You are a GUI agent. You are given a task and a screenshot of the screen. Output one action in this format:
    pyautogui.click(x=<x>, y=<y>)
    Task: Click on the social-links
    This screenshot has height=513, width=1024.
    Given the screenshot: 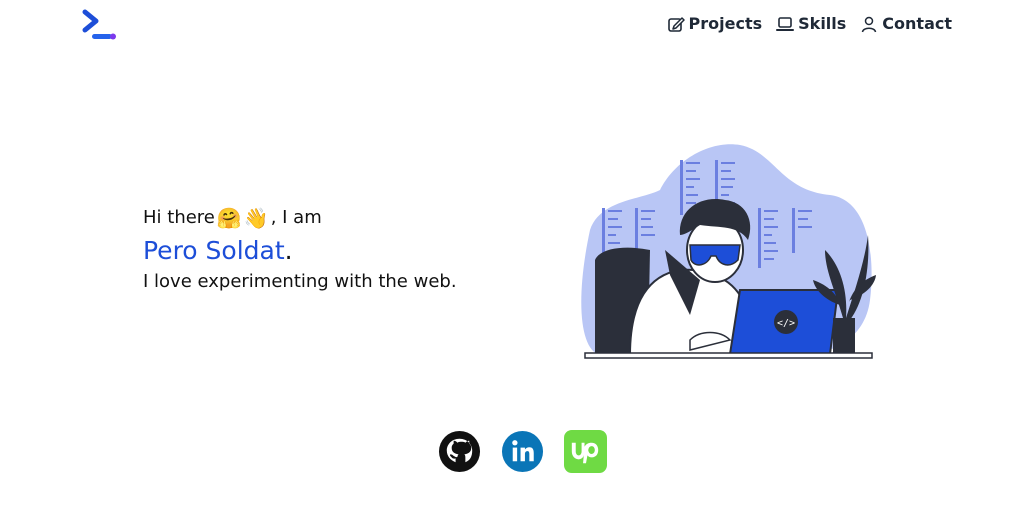 What is the action you would take?
    pyautogui.click(x=522, y=451)
    